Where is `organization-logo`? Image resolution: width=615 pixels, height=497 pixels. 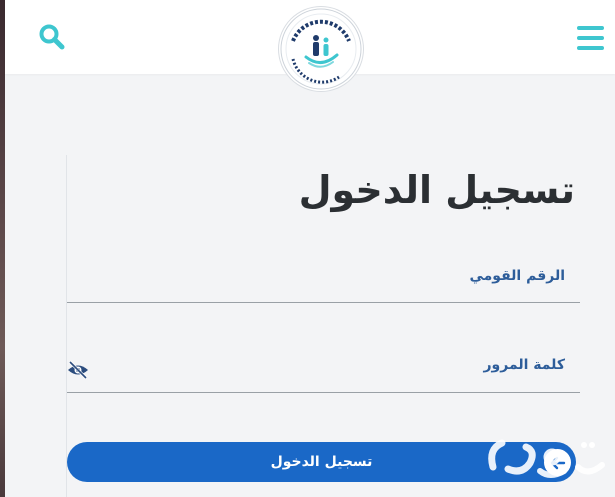 organization-logo is located at coordinates (321, 49).